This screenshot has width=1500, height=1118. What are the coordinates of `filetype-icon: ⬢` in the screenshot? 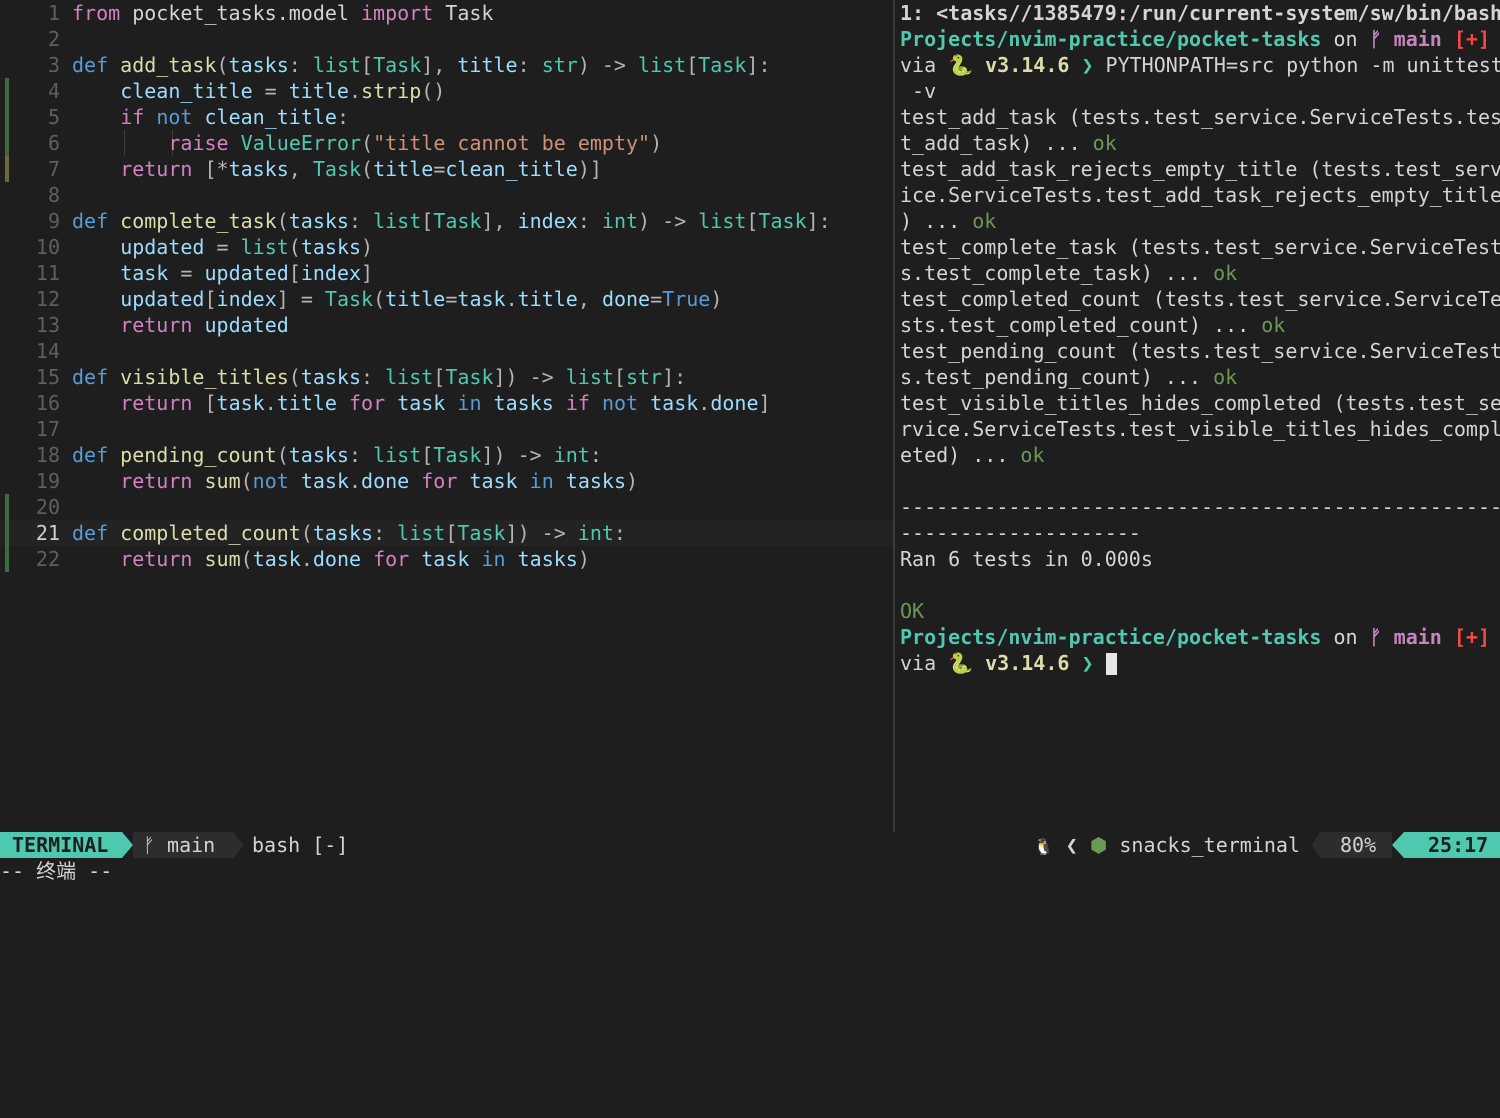 It's located at (1098, 845).